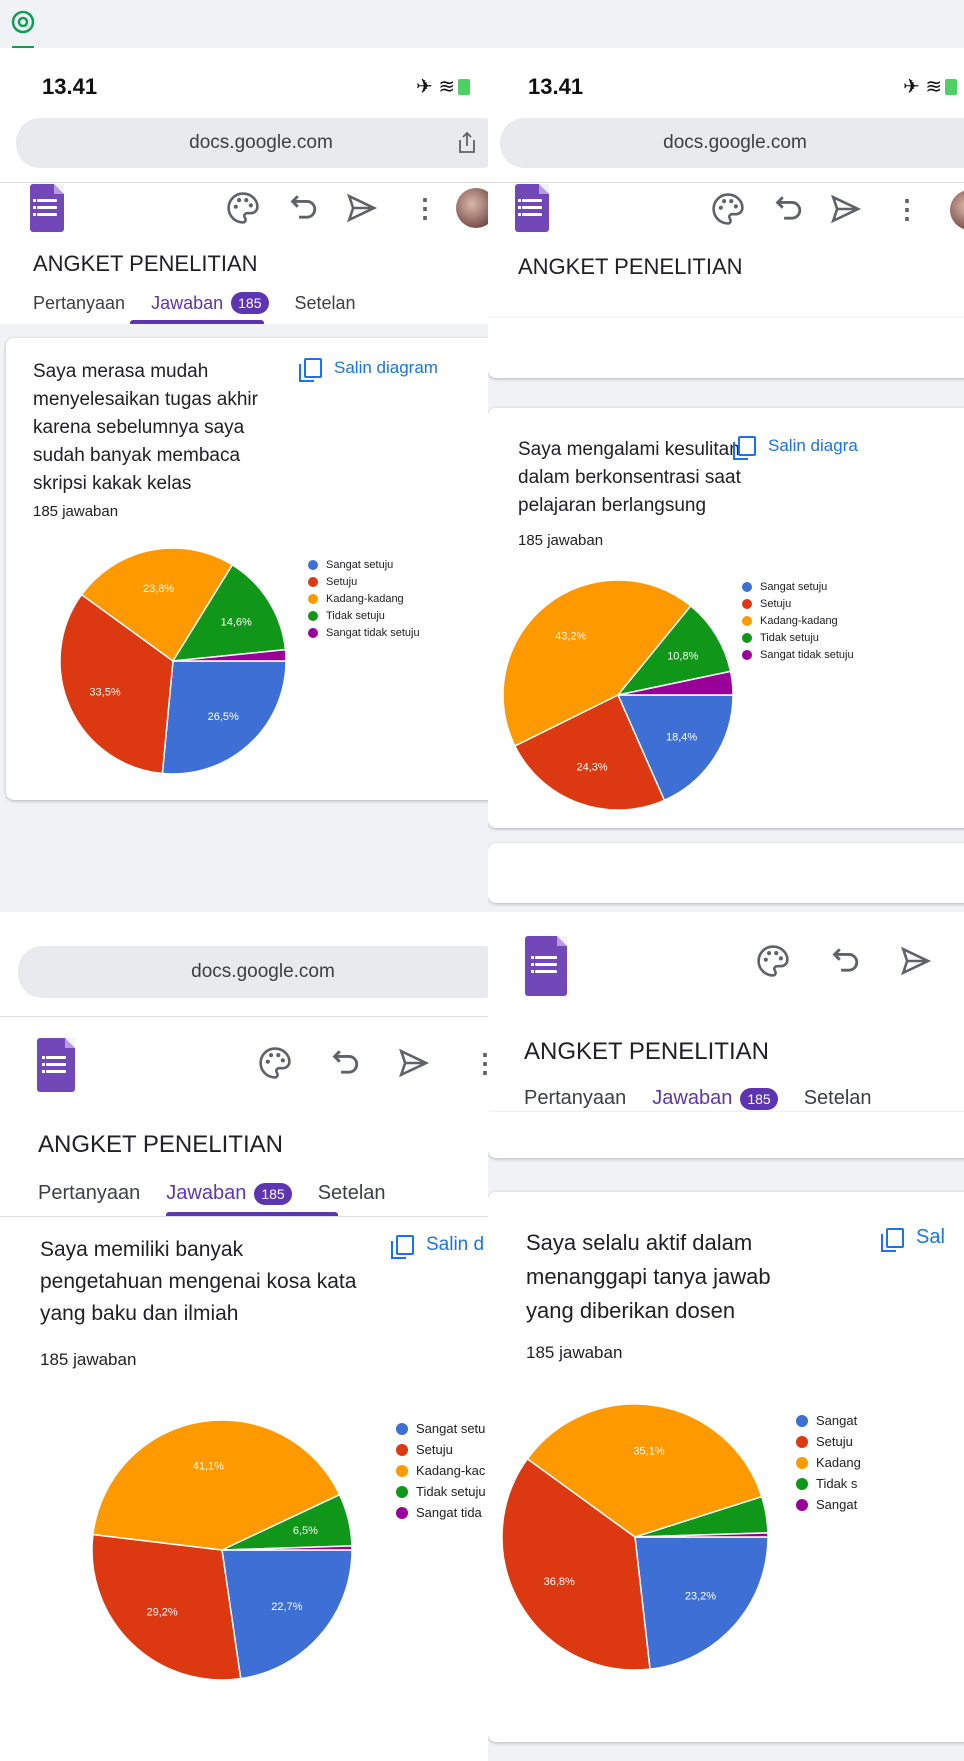  What do you see at coordinates (837, 1420) in the screenshot?
I see `legend-label: Sangat` at bounding box center [837, 1420].